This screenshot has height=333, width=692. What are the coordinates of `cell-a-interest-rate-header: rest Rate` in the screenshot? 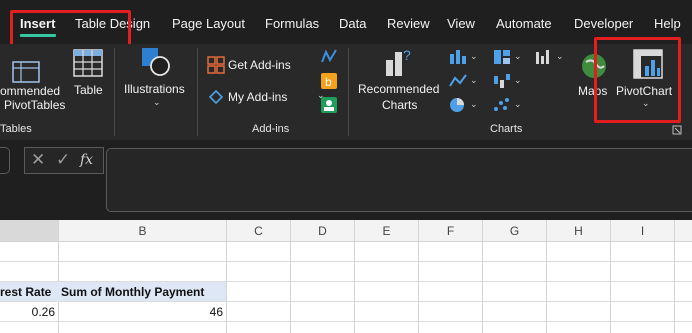 It's located at (25, 292).